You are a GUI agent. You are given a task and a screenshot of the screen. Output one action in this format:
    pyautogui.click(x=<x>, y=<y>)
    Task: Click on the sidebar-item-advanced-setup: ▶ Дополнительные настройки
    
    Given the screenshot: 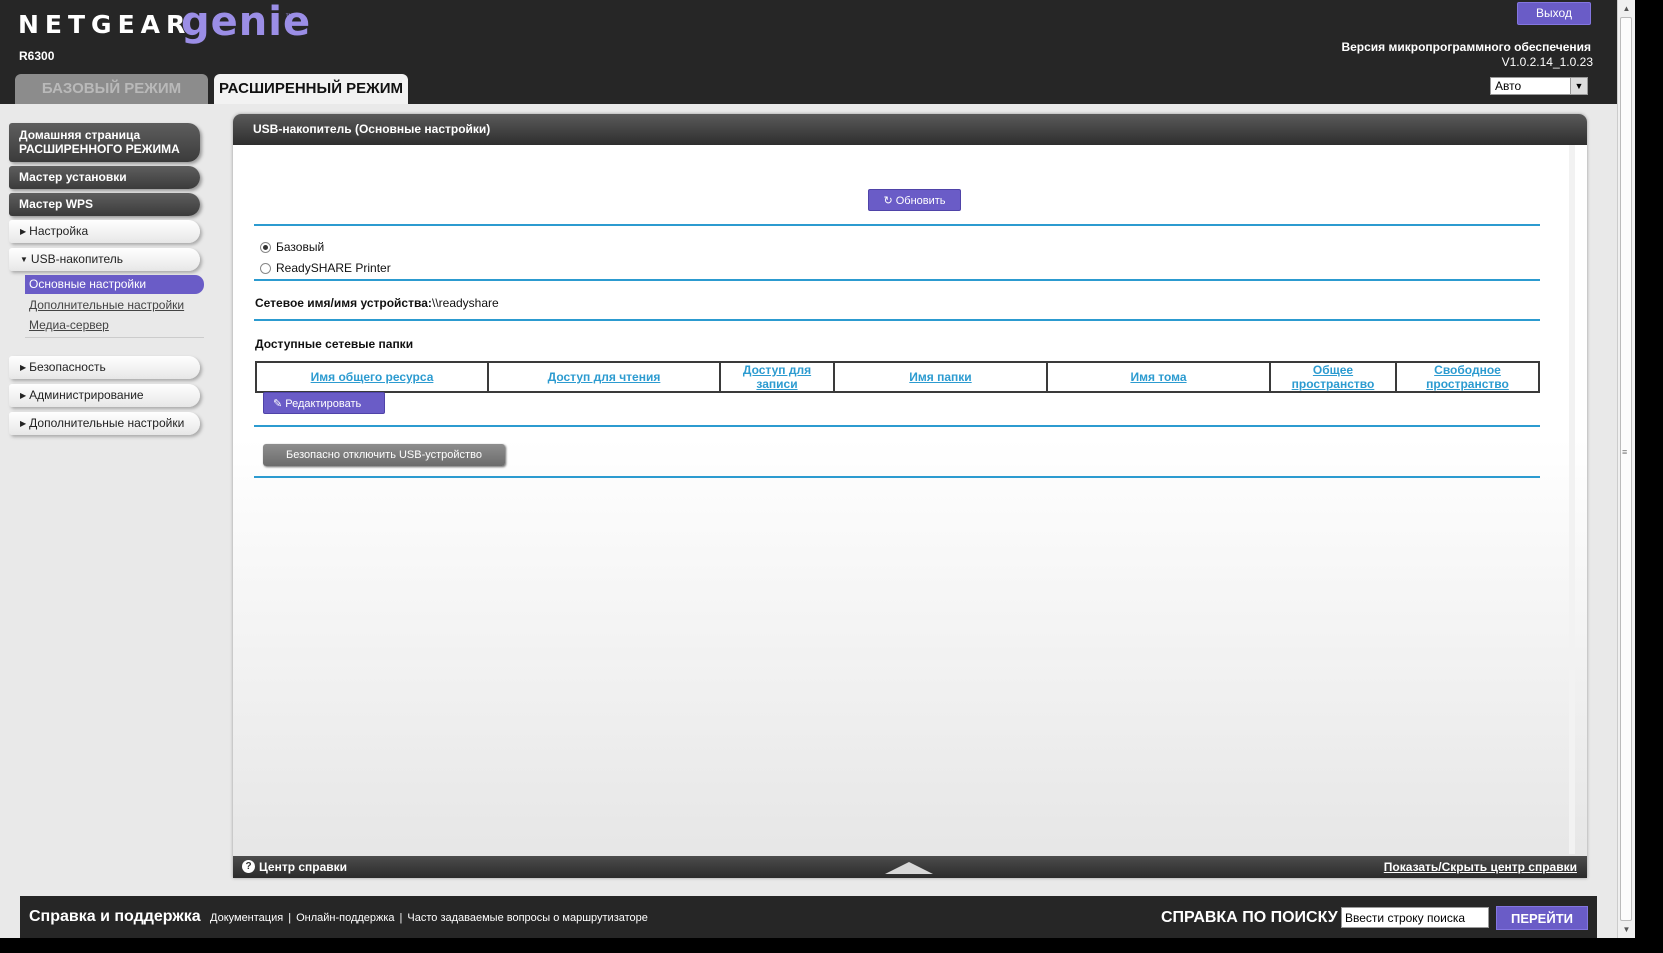 What is the action you would take?
    pyautogui.click(x=104, y=423)
    